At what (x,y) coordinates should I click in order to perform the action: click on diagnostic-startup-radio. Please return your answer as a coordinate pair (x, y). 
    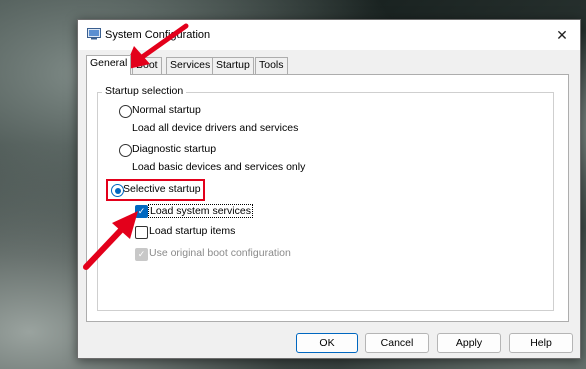
    Looking at the image, I should click on (125, 150).